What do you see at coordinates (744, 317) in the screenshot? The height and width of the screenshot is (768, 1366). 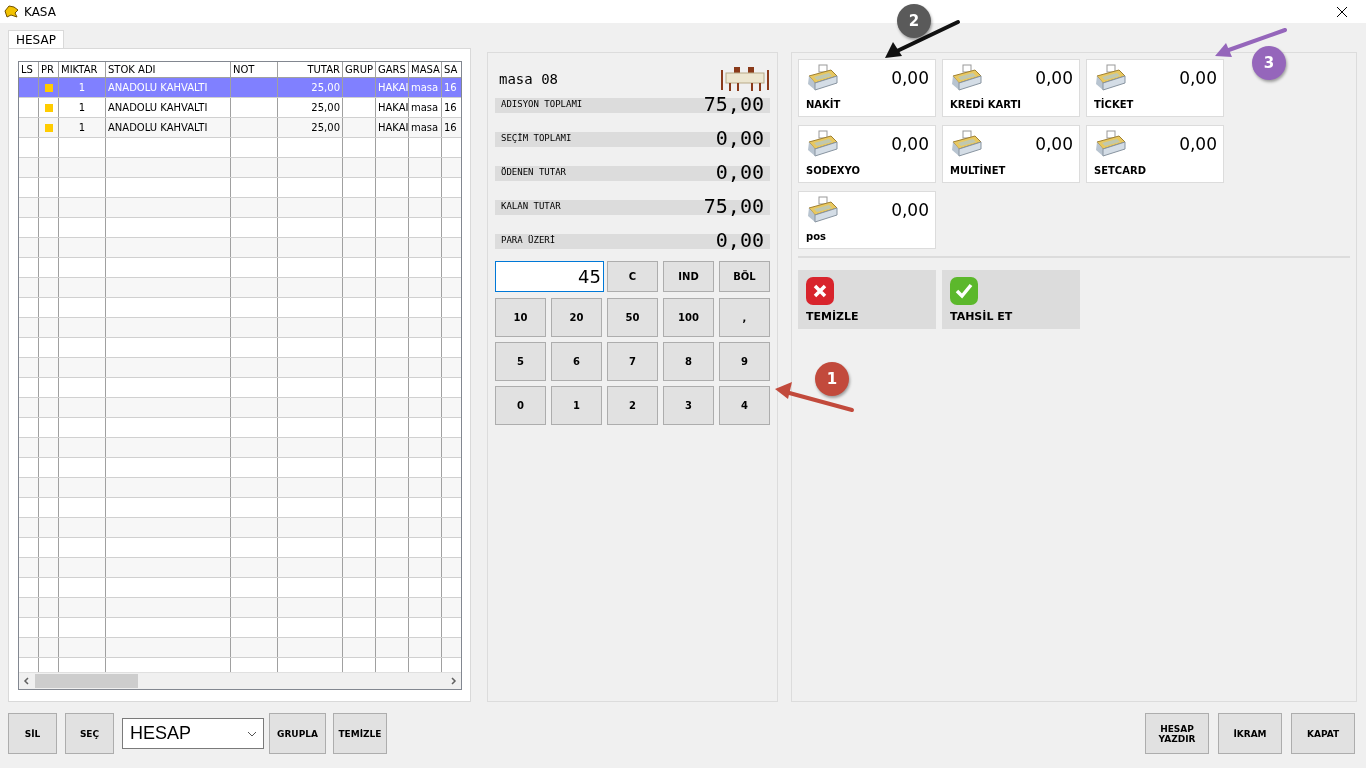 I see `keypad-key: ,` at bounding box center [744, 317].